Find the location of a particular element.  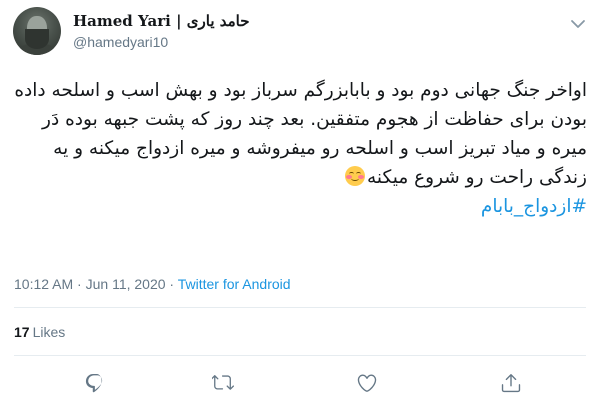

likes-number: 17 is located at coordinates (22, 332).